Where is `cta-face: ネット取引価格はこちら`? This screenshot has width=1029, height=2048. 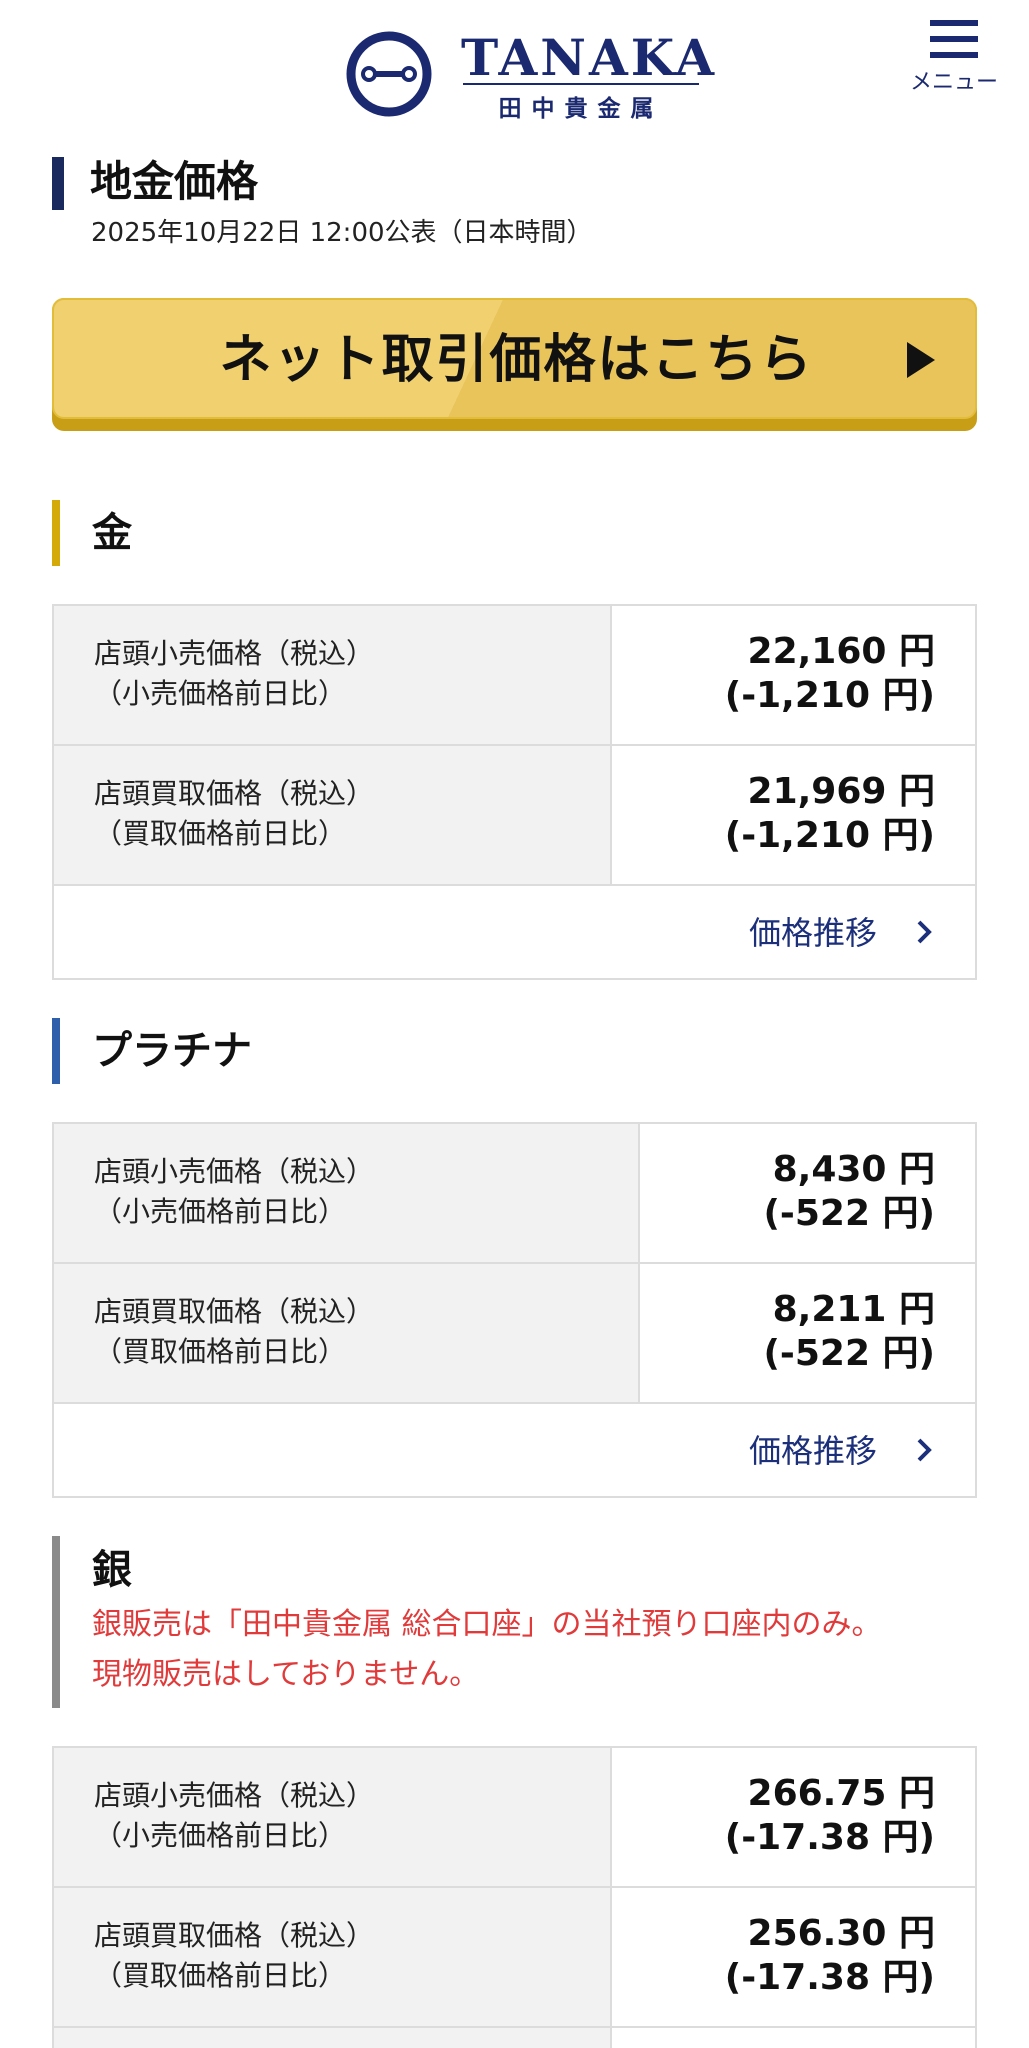
cta-face: ネット取引価格はこちら is located at coordinates (514, 358).